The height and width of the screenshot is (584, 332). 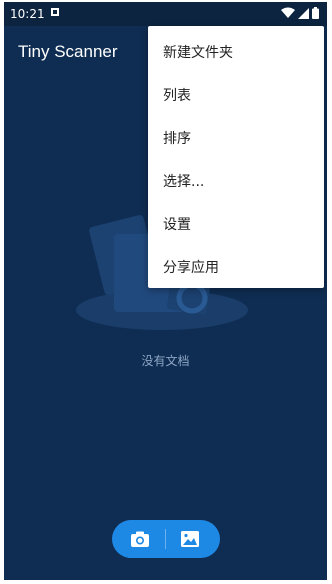 I want to click on fab-divider, so click(x=165, y=539).